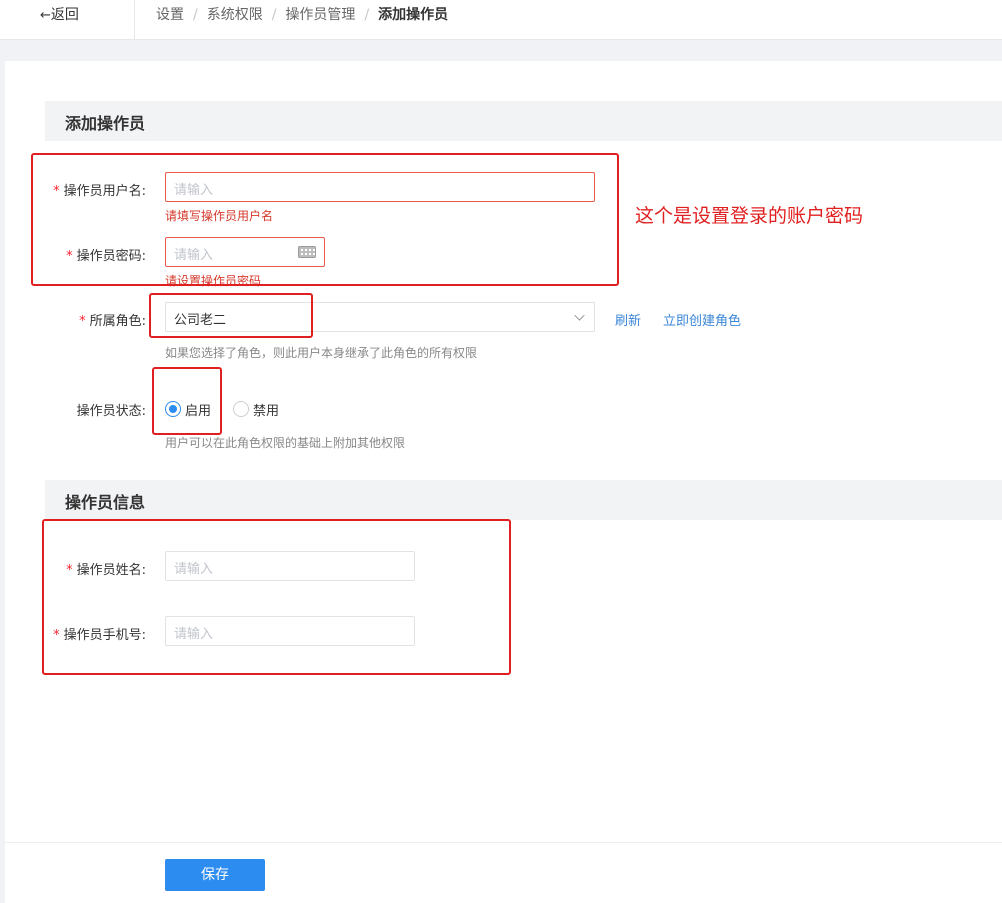  What do you see at coordinates (413, 15) in the screenshot?
I see `breadcrumb-current: 添加操作员` at bounding box center [413, 15].